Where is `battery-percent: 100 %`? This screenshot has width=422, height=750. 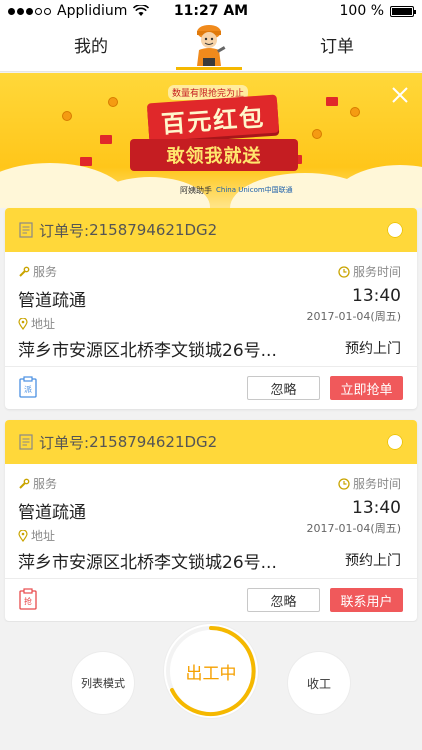
battery-percent: 100 % is located at coordinates (361, 11).